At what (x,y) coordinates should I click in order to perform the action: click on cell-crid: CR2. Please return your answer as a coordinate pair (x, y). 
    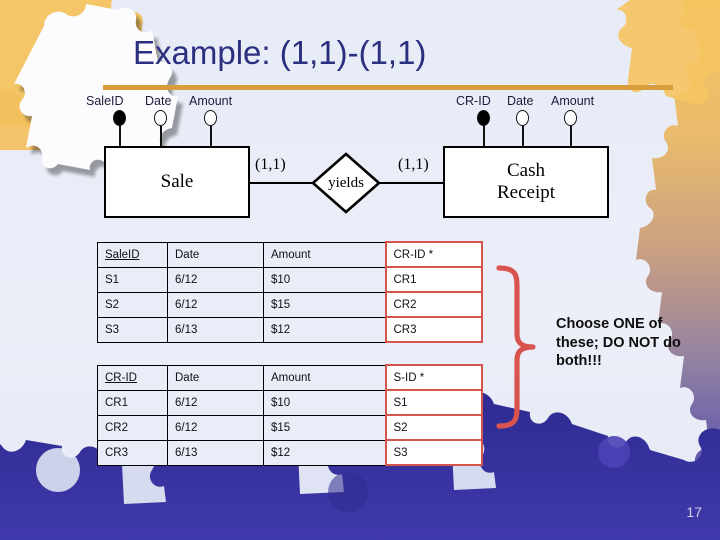
    Looking at the image, I should click on (132, 427).